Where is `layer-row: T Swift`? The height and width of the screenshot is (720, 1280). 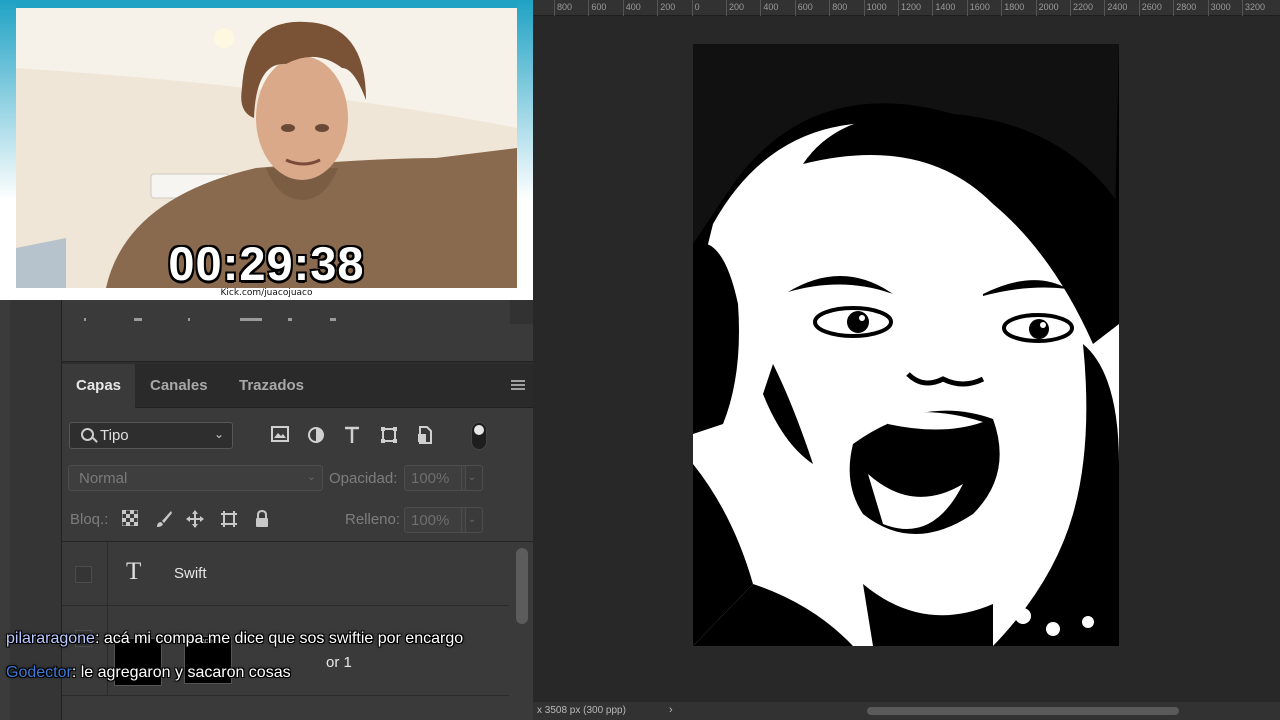
layer-row: T Swift is located at coordinates (285, 574).